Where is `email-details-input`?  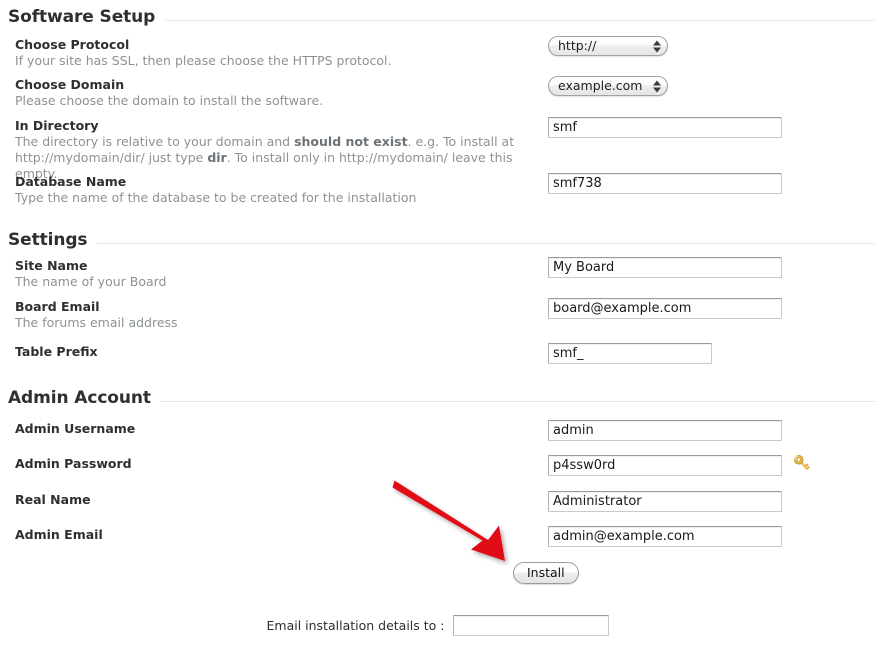 email-details-input is located at coordinates (530, 625).